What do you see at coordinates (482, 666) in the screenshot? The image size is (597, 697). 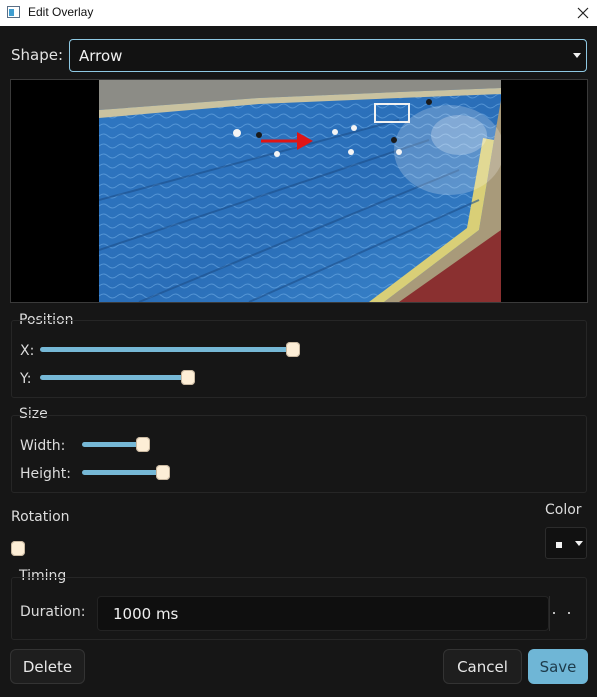 I see `cancel-button: Cancel` at bounding box center [482, 666].